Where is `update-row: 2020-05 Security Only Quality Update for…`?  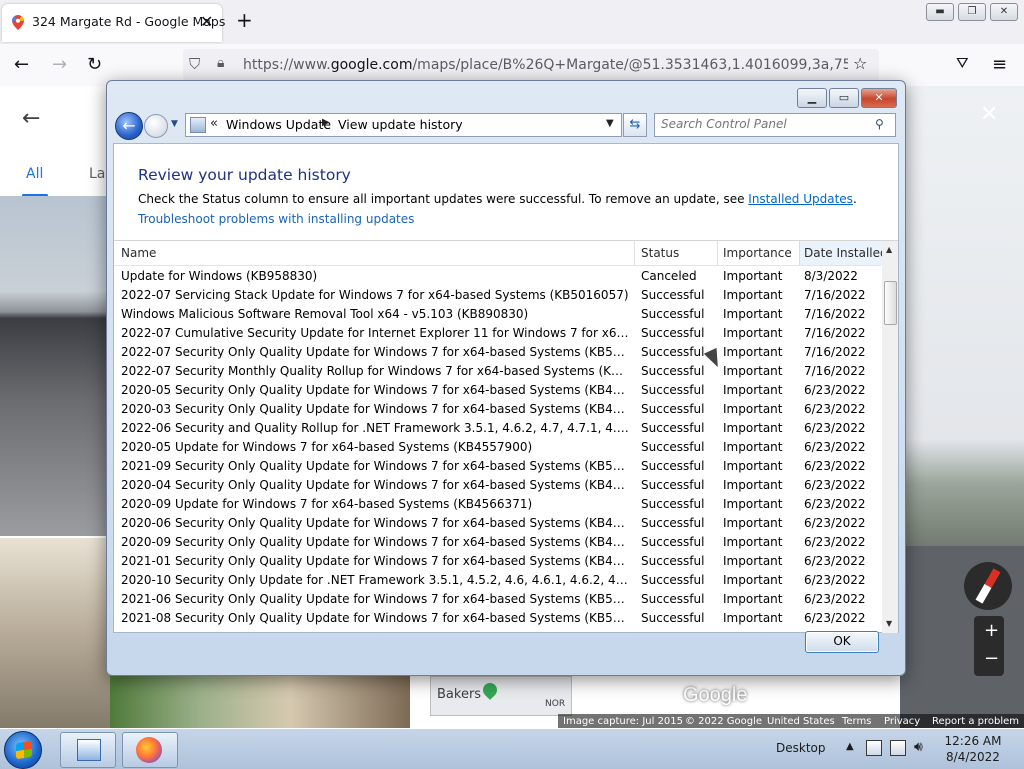 update-row: 2020-05 Security Only Quality Update for… is located at coordinates (497, 390).